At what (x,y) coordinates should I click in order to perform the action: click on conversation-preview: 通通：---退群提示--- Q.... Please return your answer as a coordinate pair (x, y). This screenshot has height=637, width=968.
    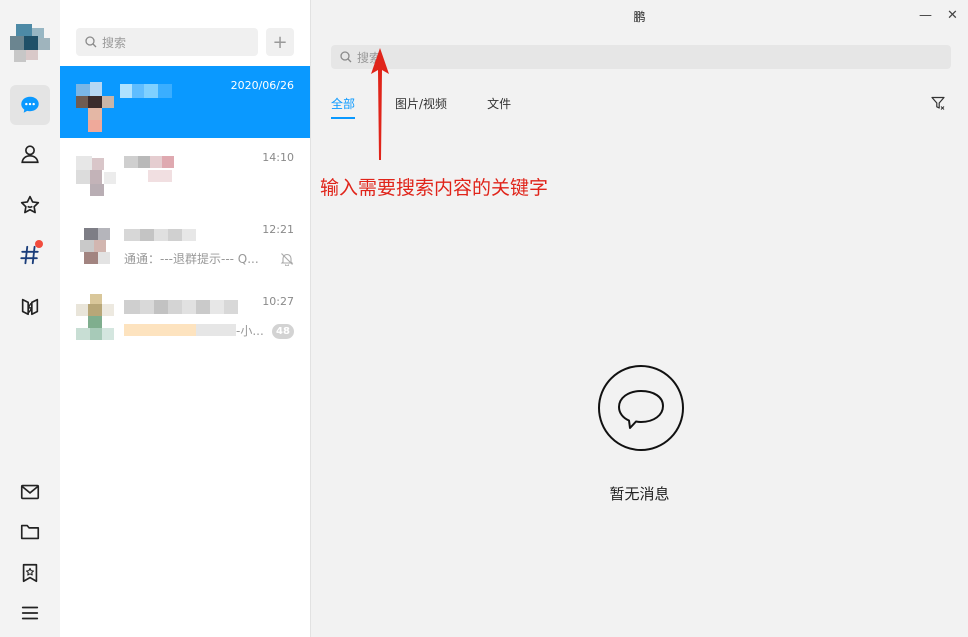
    Looking at the image, I should click on (191, 259).